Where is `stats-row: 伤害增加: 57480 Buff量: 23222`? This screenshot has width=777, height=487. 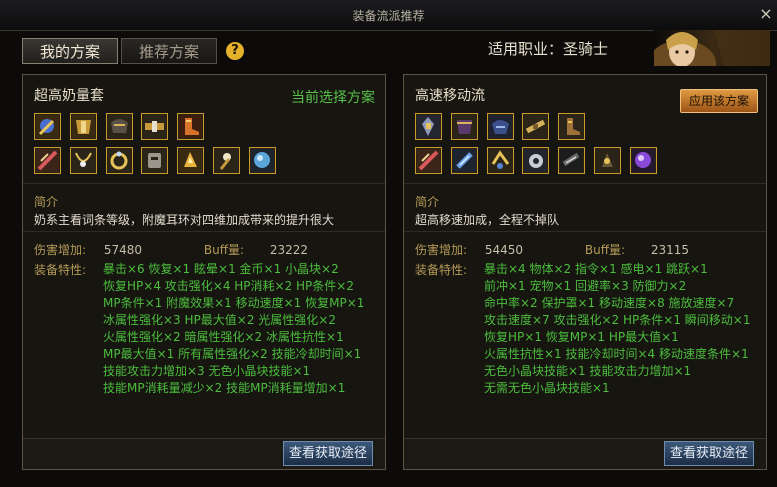
stats-row: 伤害增加: 57480 Buff量: 23222 is located at coordinates (171, 249).